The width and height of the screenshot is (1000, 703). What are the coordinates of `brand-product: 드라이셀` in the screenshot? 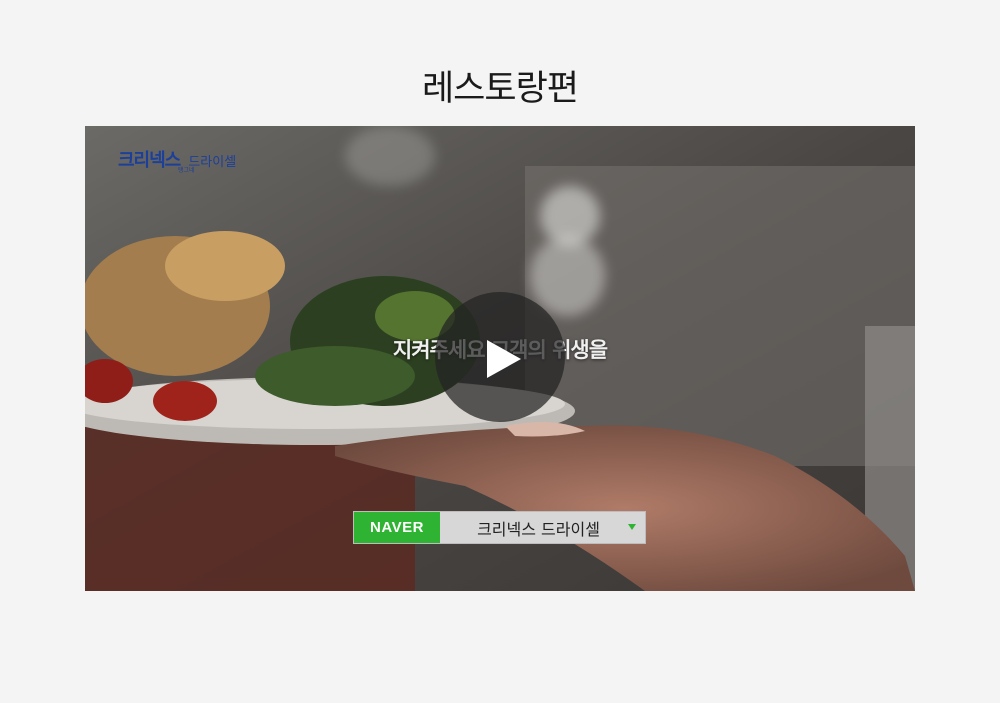 It's located at (212, 162).